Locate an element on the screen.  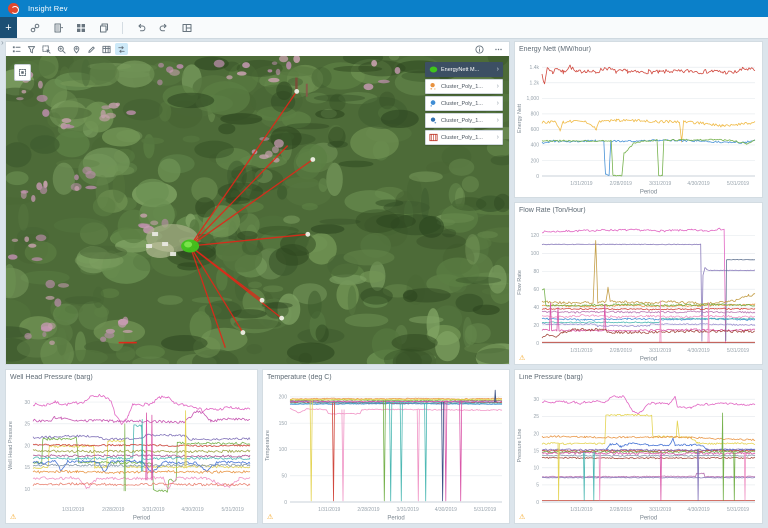
map-toolbar is located at coordinates (69, 49).